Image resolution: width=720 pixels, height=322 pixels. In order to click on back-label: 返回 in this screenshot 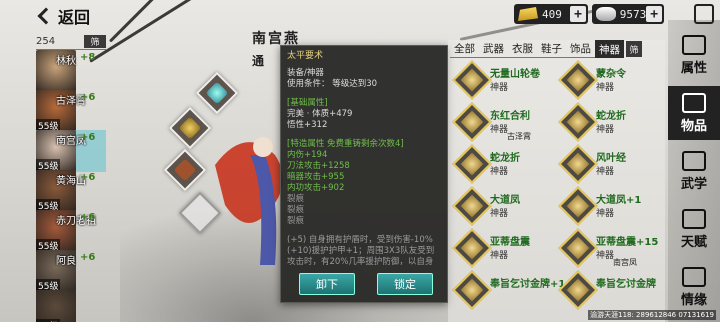, I will do `click(74, 17)`.